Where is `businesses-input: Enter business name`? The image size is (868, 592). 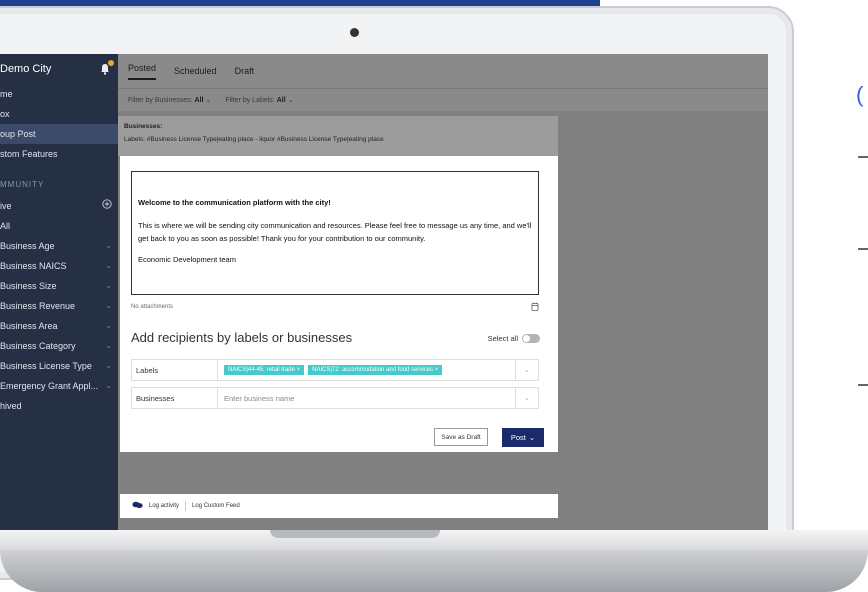 businesses-input: Enter business name is located at coordinates (366, 398).